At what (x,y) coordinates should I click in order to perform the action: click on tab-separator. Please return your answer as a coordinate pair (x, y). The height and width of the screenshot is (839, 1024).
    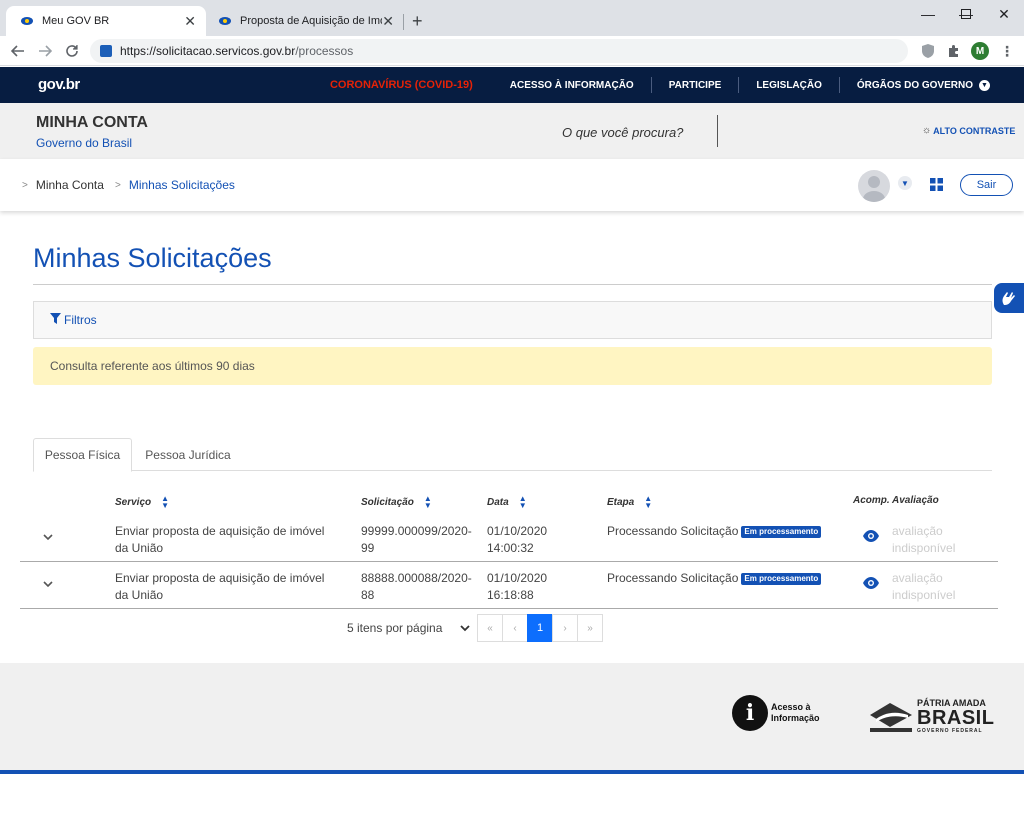
    Looking at the image, I should click on (403, 22).